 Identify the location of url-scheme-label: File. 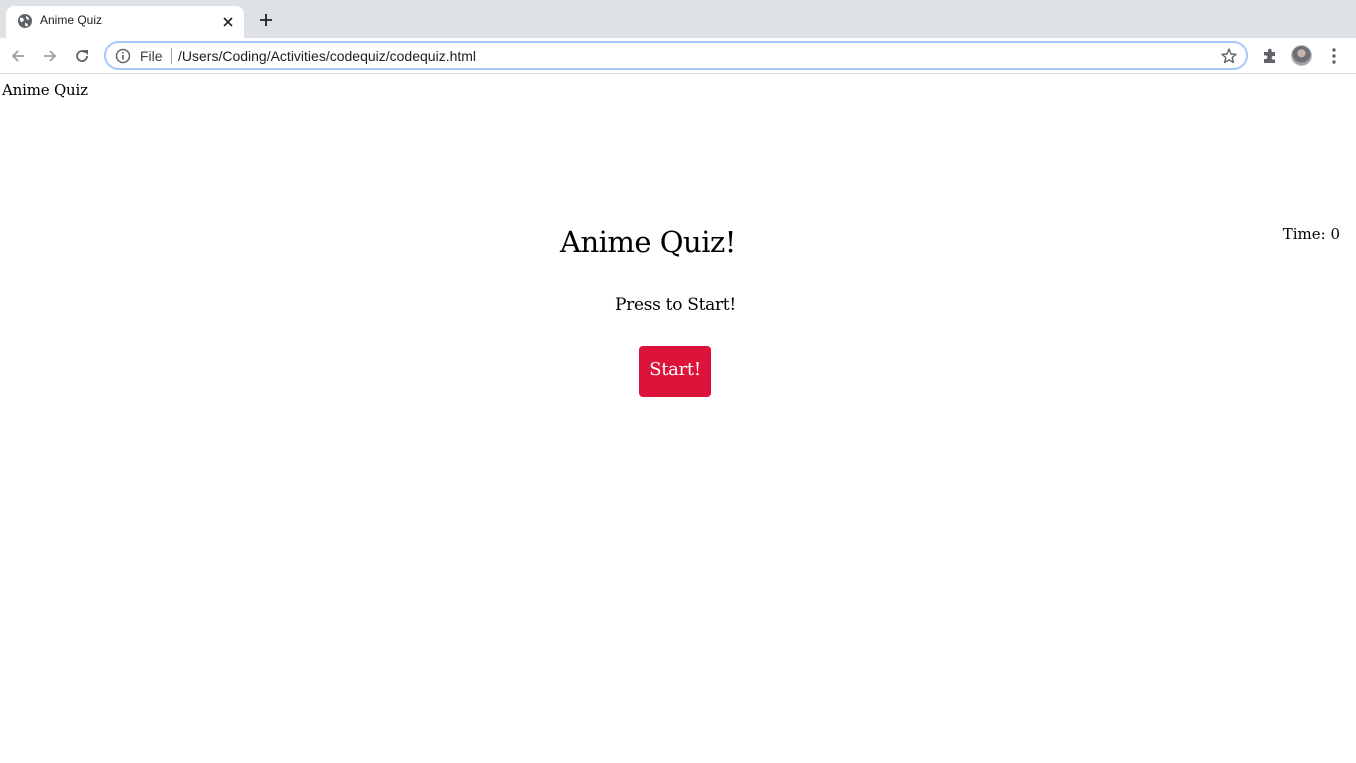
(151, 56).